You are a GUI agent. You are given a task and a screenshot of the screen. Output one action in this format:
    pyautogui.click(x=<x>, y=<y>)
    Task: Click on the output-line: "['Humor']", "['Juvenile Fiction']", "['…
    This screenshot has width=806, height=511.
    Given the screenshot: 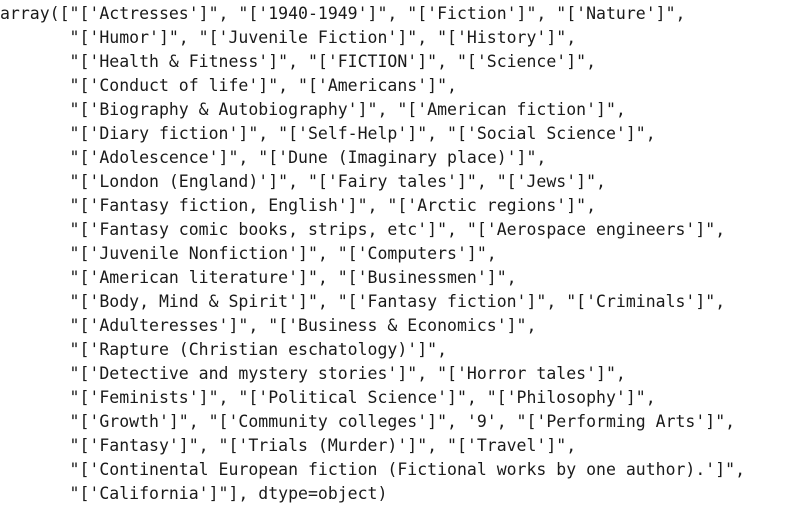 What is the action you would take?
    pyautogui.click(x=288, y=37)
    